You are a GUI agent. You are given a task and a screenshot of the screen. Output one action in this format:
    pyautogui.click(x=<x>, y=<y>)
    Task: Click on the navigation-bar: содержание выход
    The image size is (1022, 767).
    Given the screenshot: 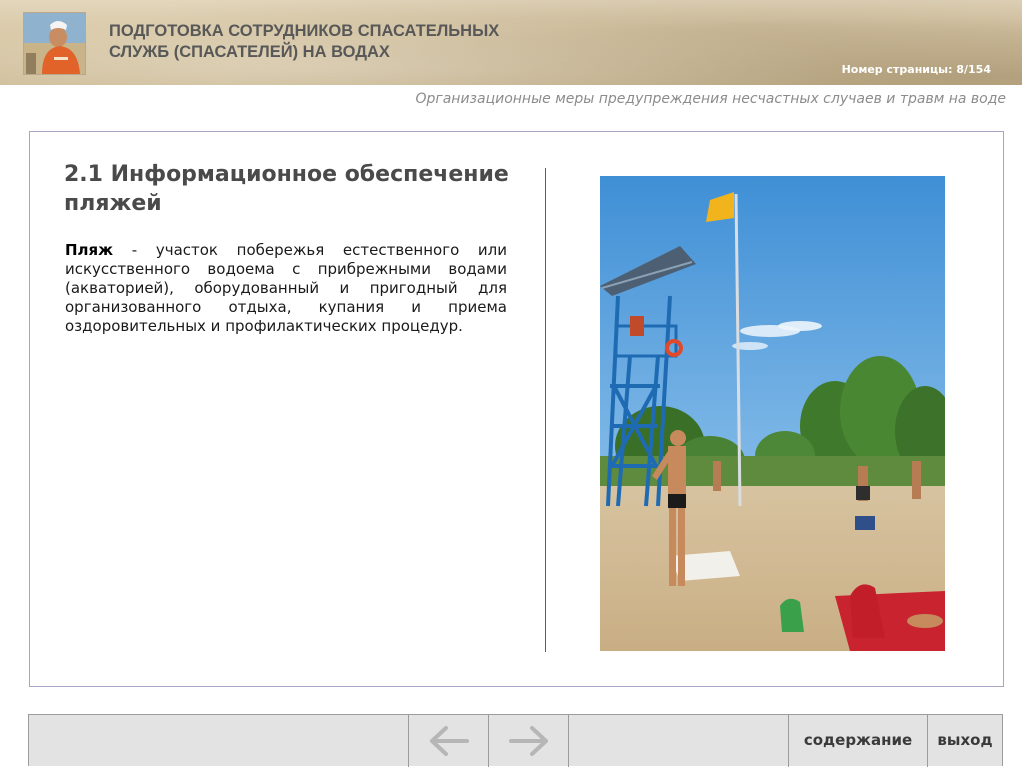 What is the action you would take?
    pyautogui.click(x=515, y=740)
    